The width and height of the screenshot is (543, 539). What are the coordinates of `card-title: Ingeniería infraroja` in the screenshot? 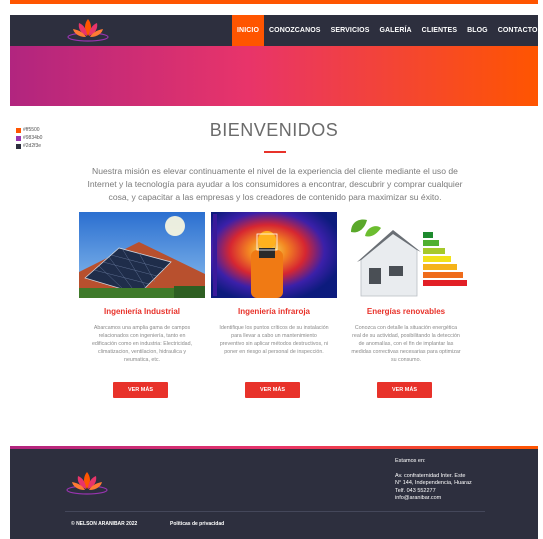 It's located at (274, 311).